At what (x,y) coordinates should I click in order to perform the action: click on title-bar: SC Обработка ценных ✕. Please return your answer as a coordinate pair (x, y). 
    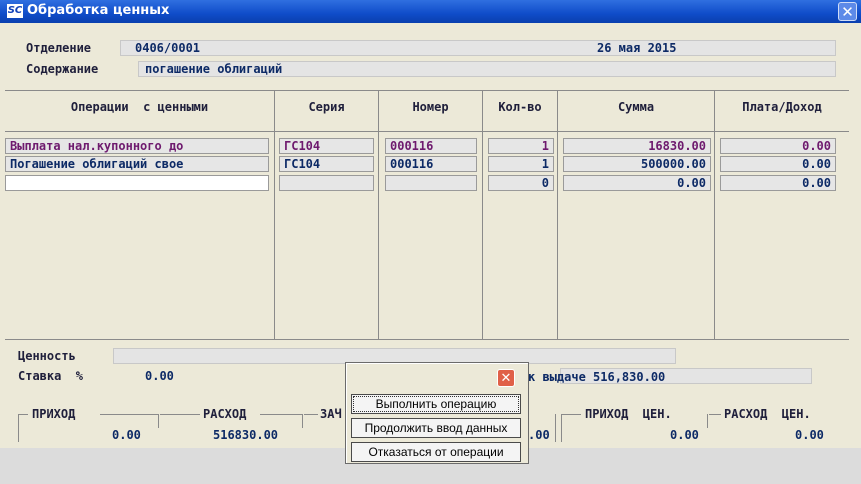
    Looking at the image, I should click on (430, 11).